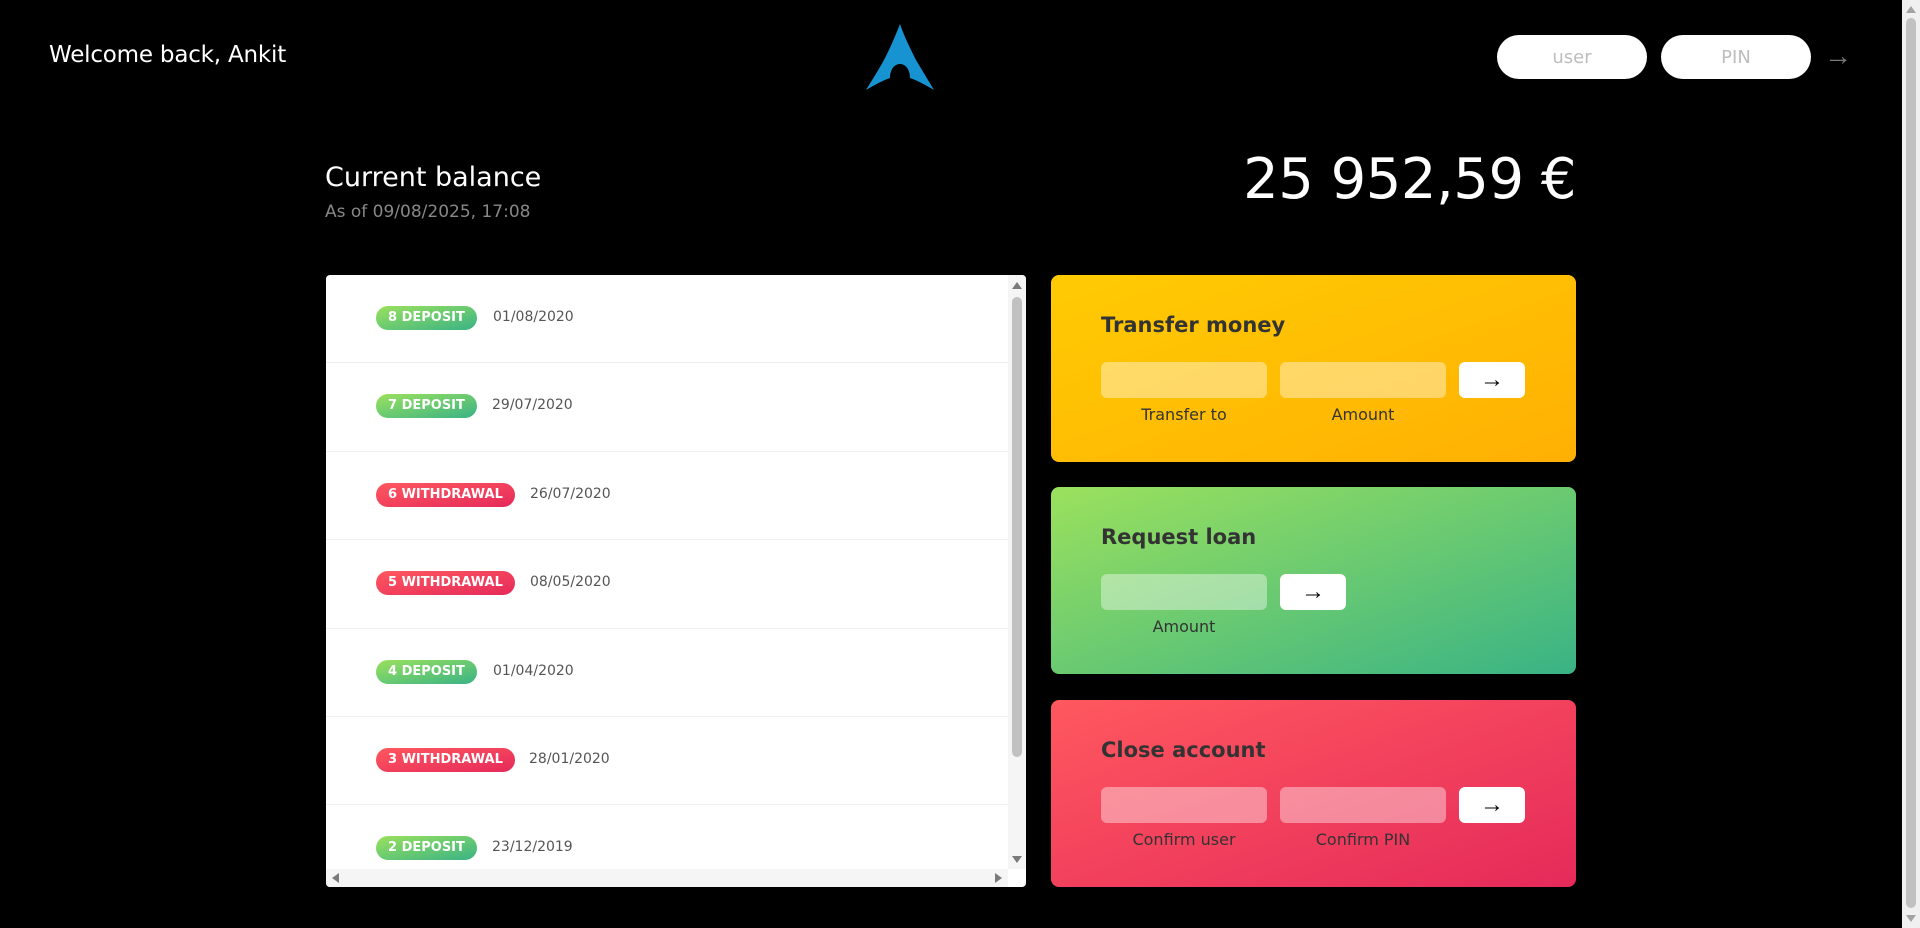 This screenshot has width=1920, height=928. Describe the element at coordinates (1184, 592) in the screenshot. I see `loan-amount-input` at that location.